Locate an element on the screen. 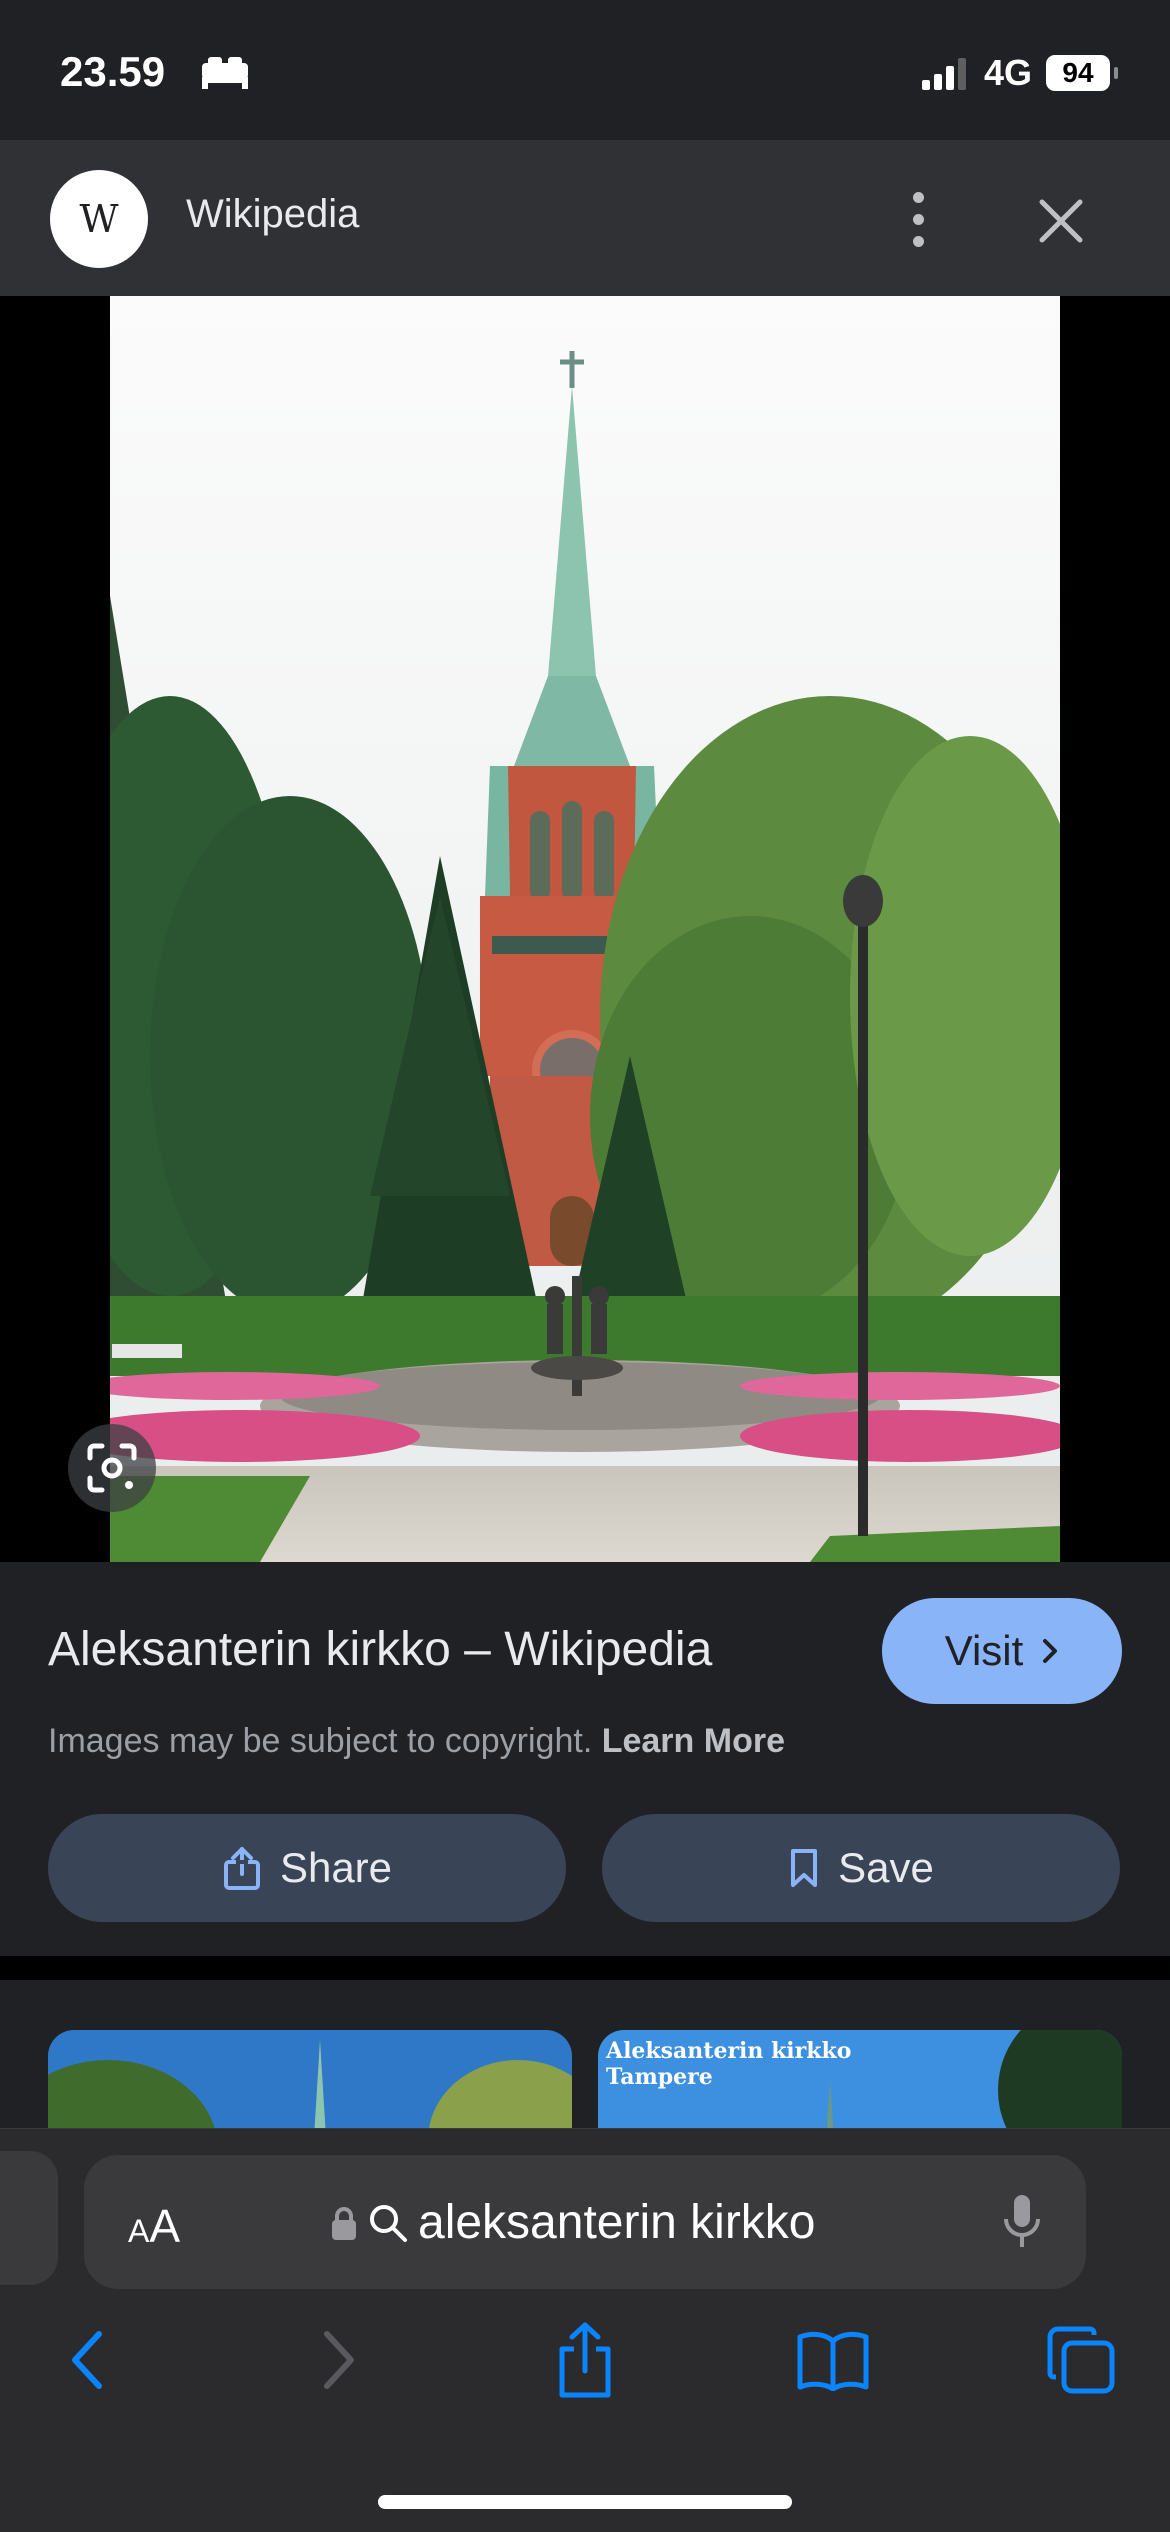 The image size is (1170, 2532). save-button: Save is located at coordinates (861, 1868).